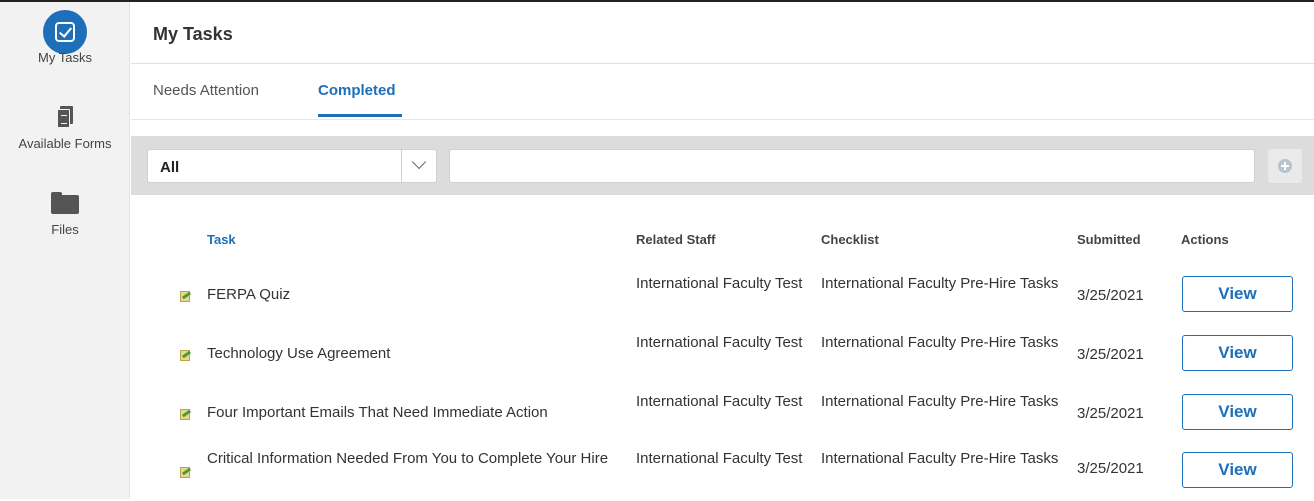 Image resolution: width=1314 pixels, height=501 pixels. What do you see at coordinates (850, 239) in the screenshot?
I see `column-header-checklist: Checklist` at bounding box center [850, 239].